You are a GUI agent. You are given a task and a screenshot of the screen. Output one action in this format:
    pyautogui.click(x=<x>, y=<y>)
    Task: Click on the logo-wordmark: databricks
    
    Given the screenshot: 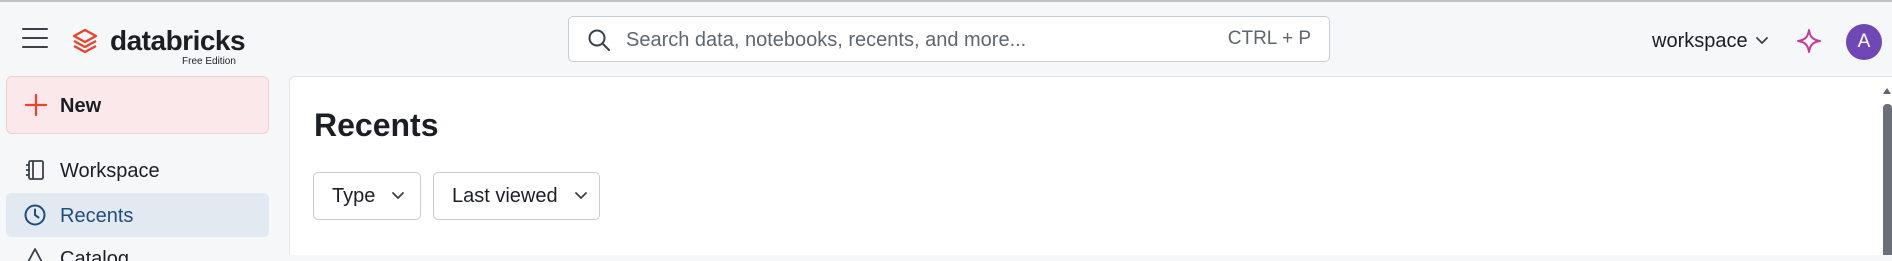 What is the action you would take?
    pyautogui.click(x=178, y=40)
    